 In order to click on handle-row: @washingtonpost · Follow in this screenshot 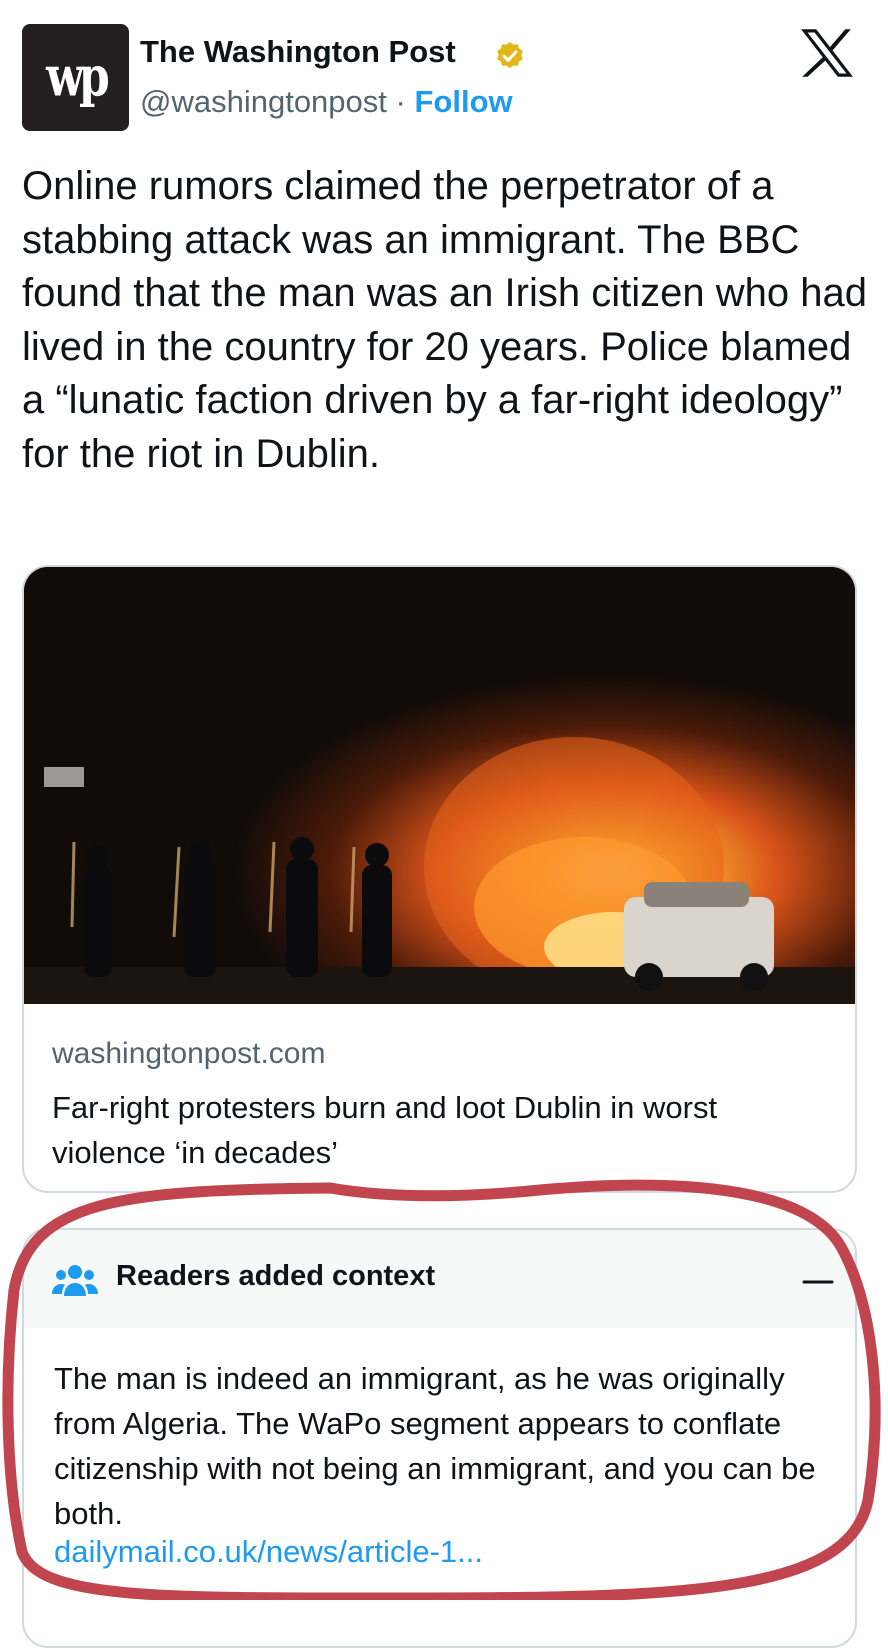, I will do `click(326, 102)`.